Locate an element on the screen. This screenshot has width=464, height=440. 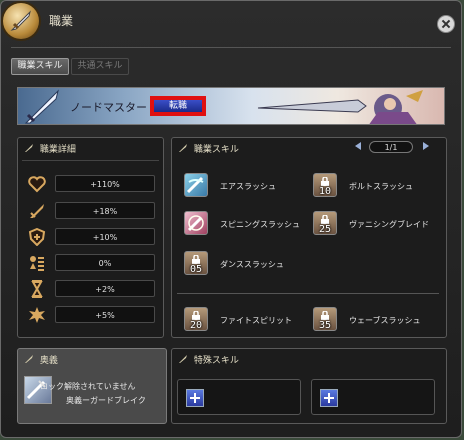
stat-row: 0% is located at coordinates (93, 263).